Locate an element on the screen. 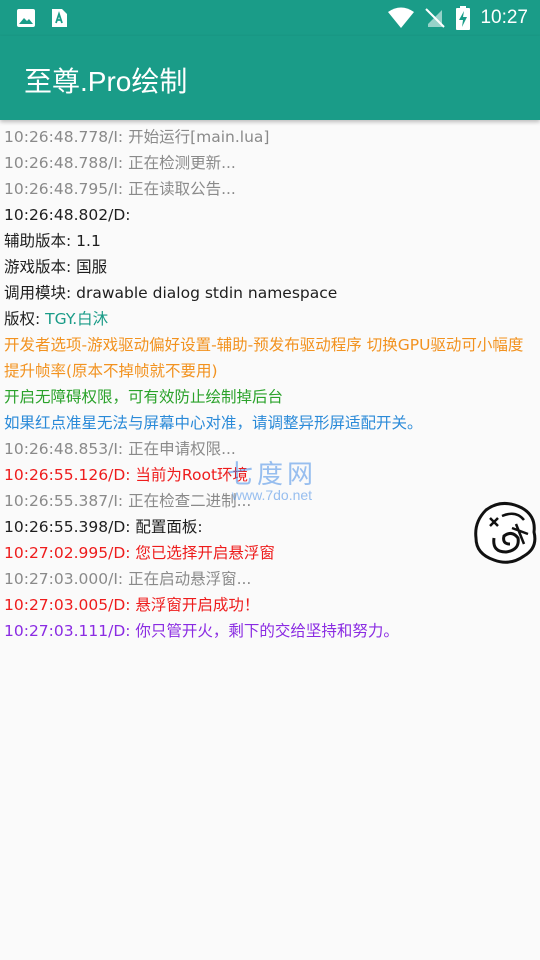  log-line: 10:26:48.778/I: 开始运行[main.lua] is located at coordinates (137, 137).